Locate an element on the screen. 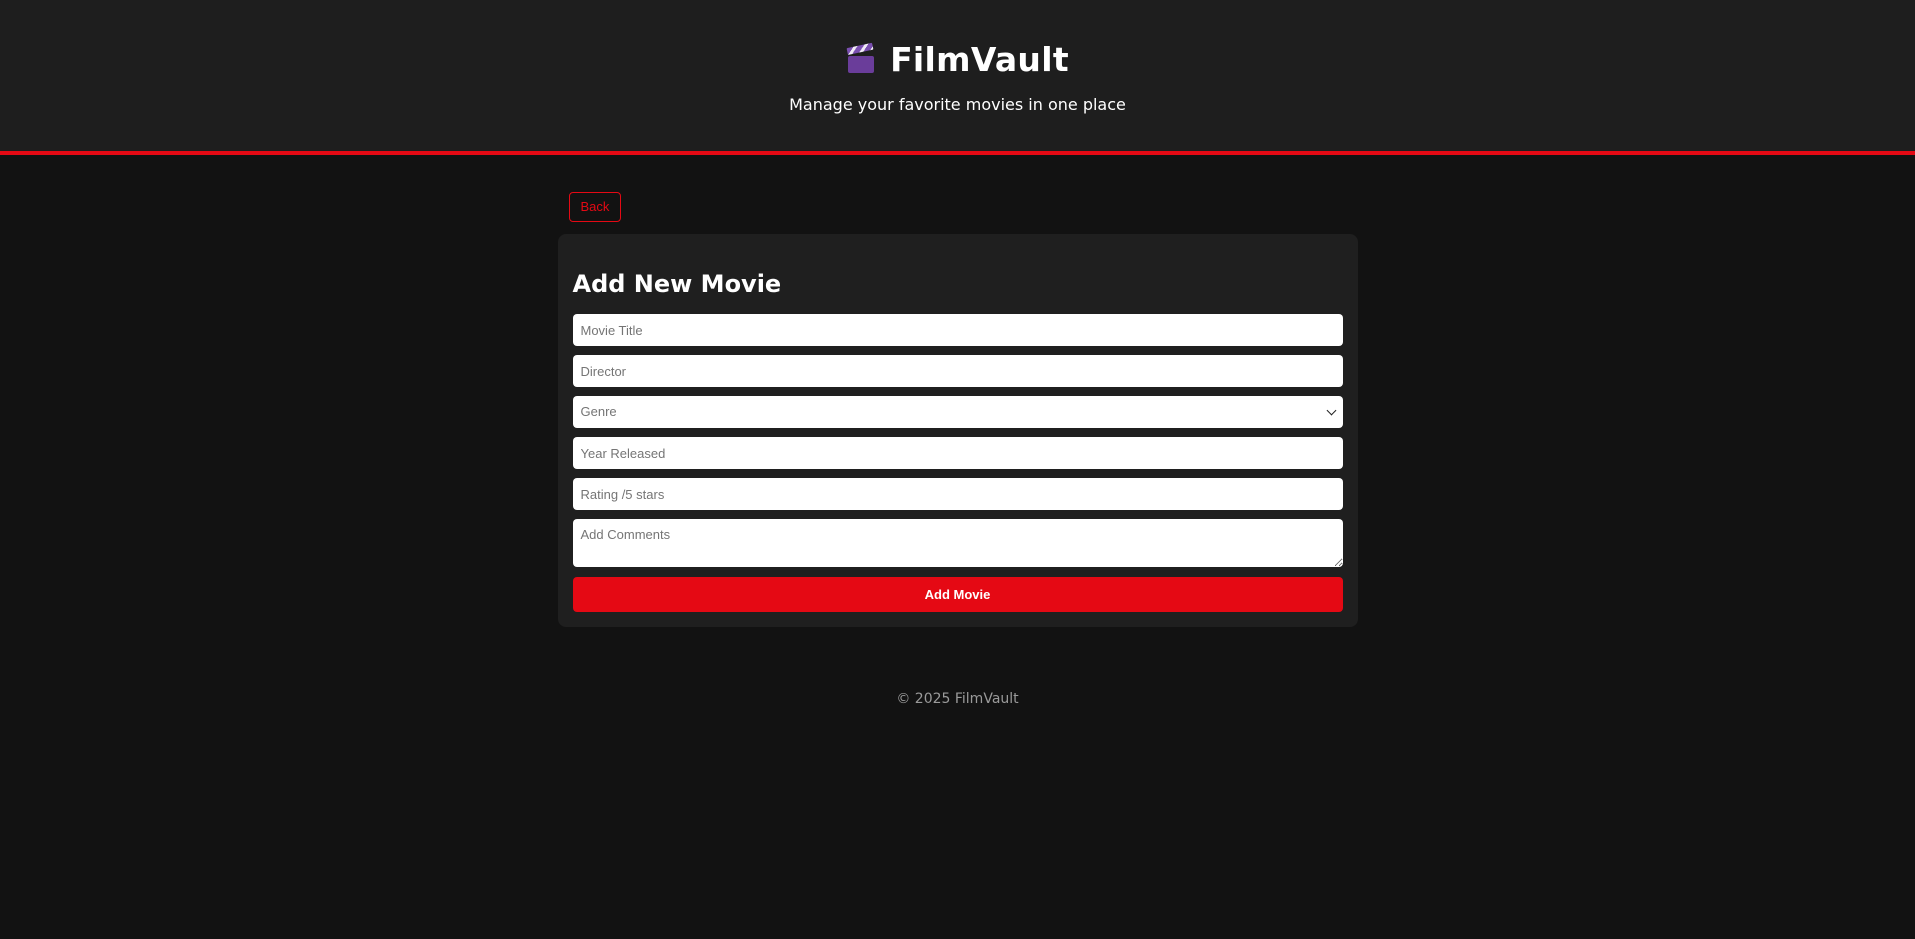 The image size is (1915, 939). genre-select-value: Genre is located at coordinates (957, 412).